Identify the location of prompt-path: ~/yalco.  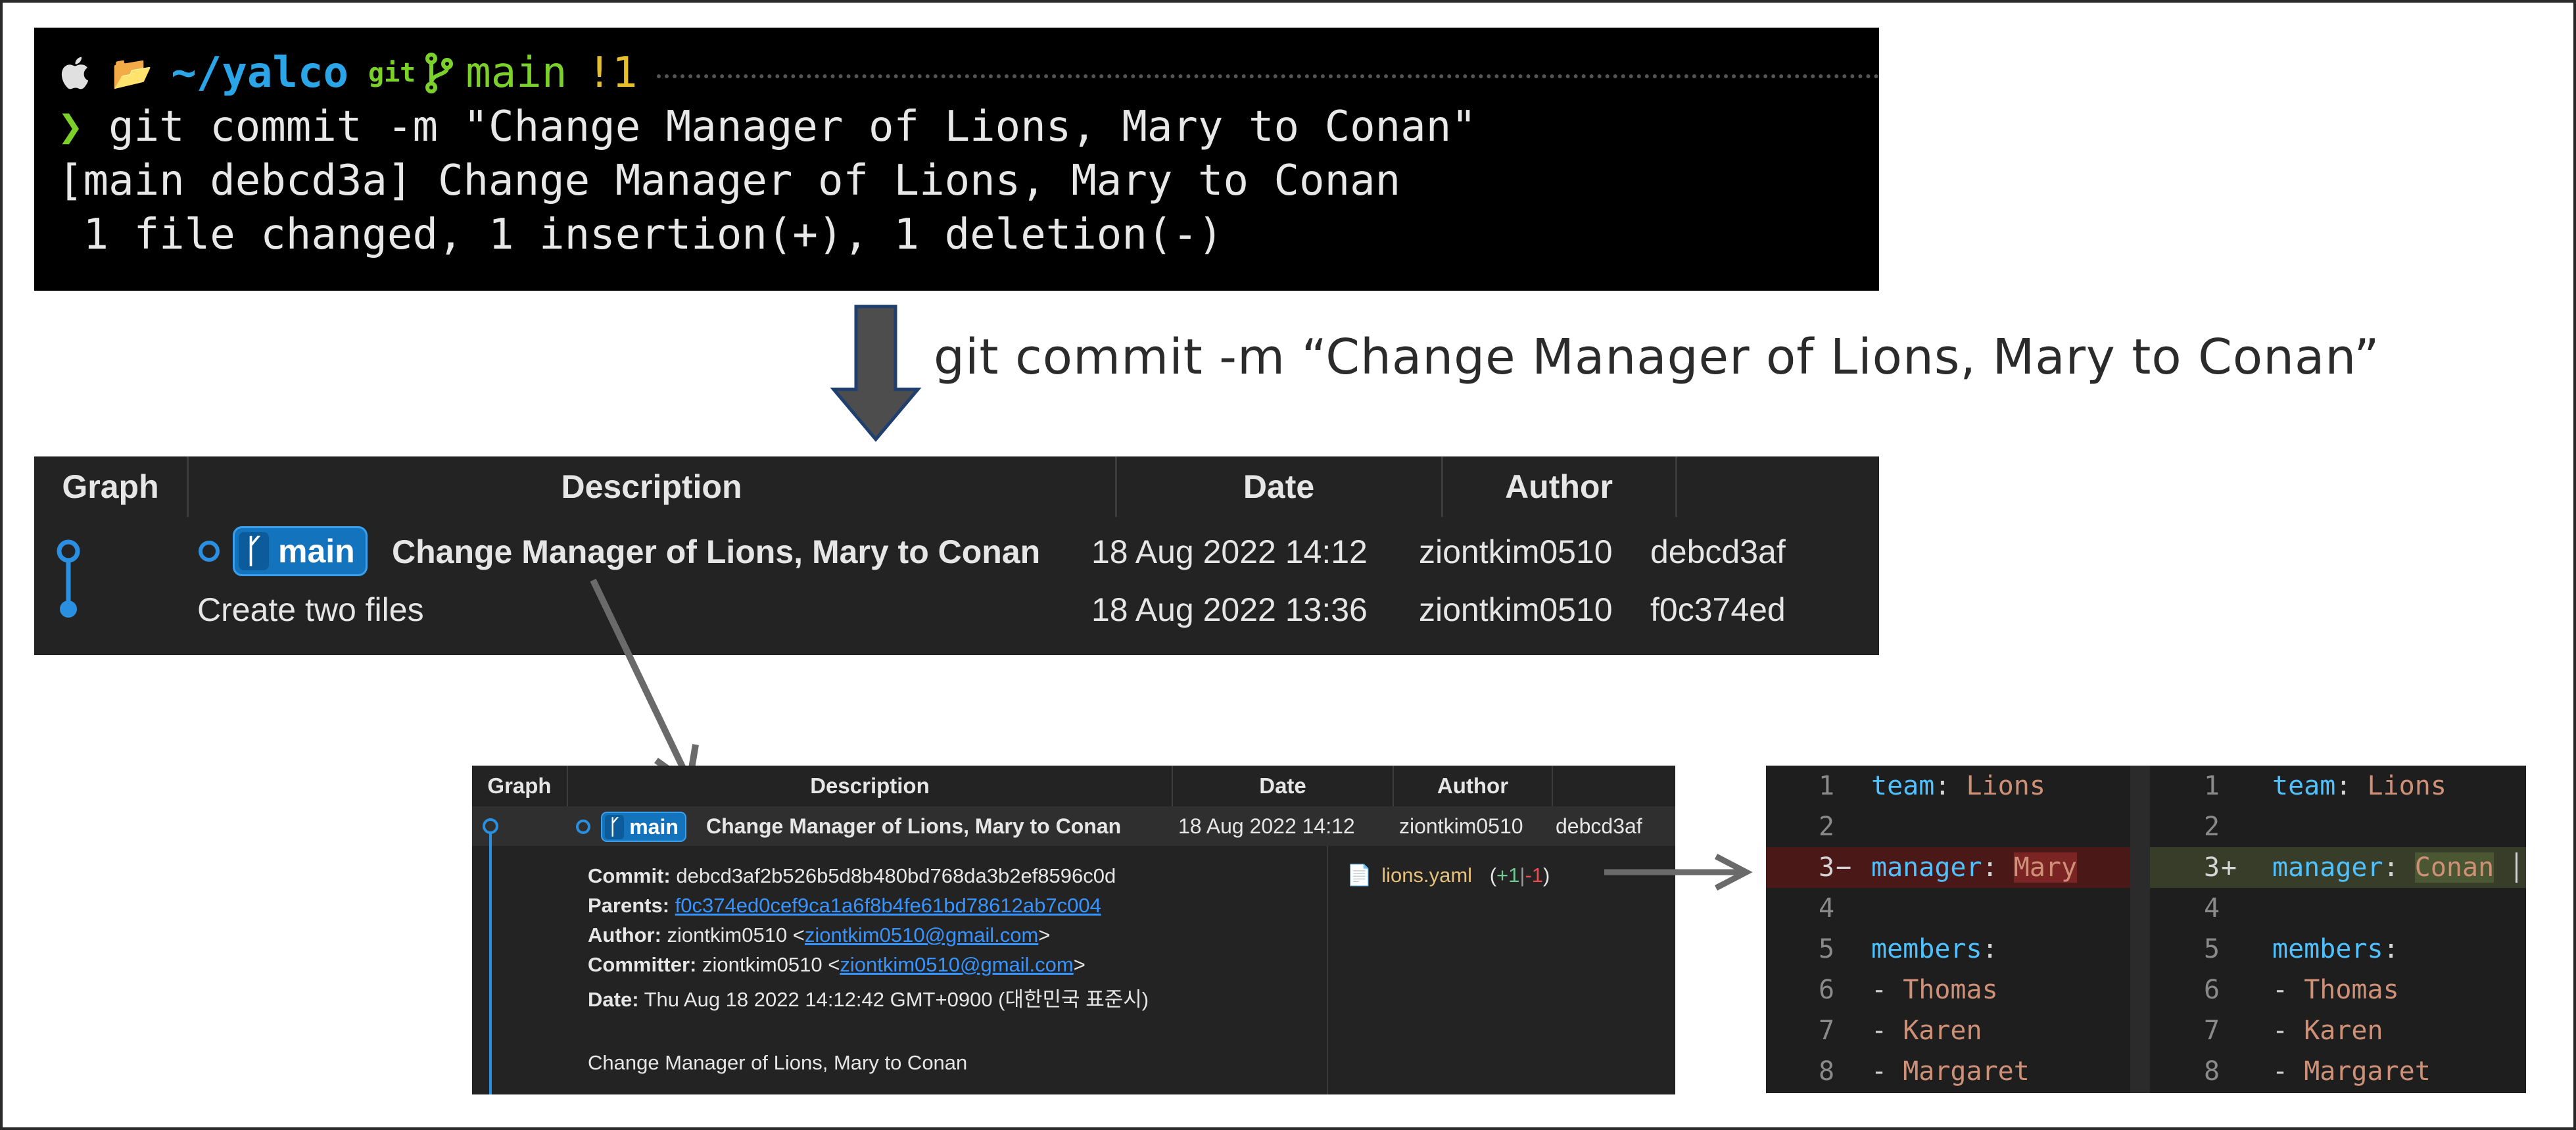
(259, 73).